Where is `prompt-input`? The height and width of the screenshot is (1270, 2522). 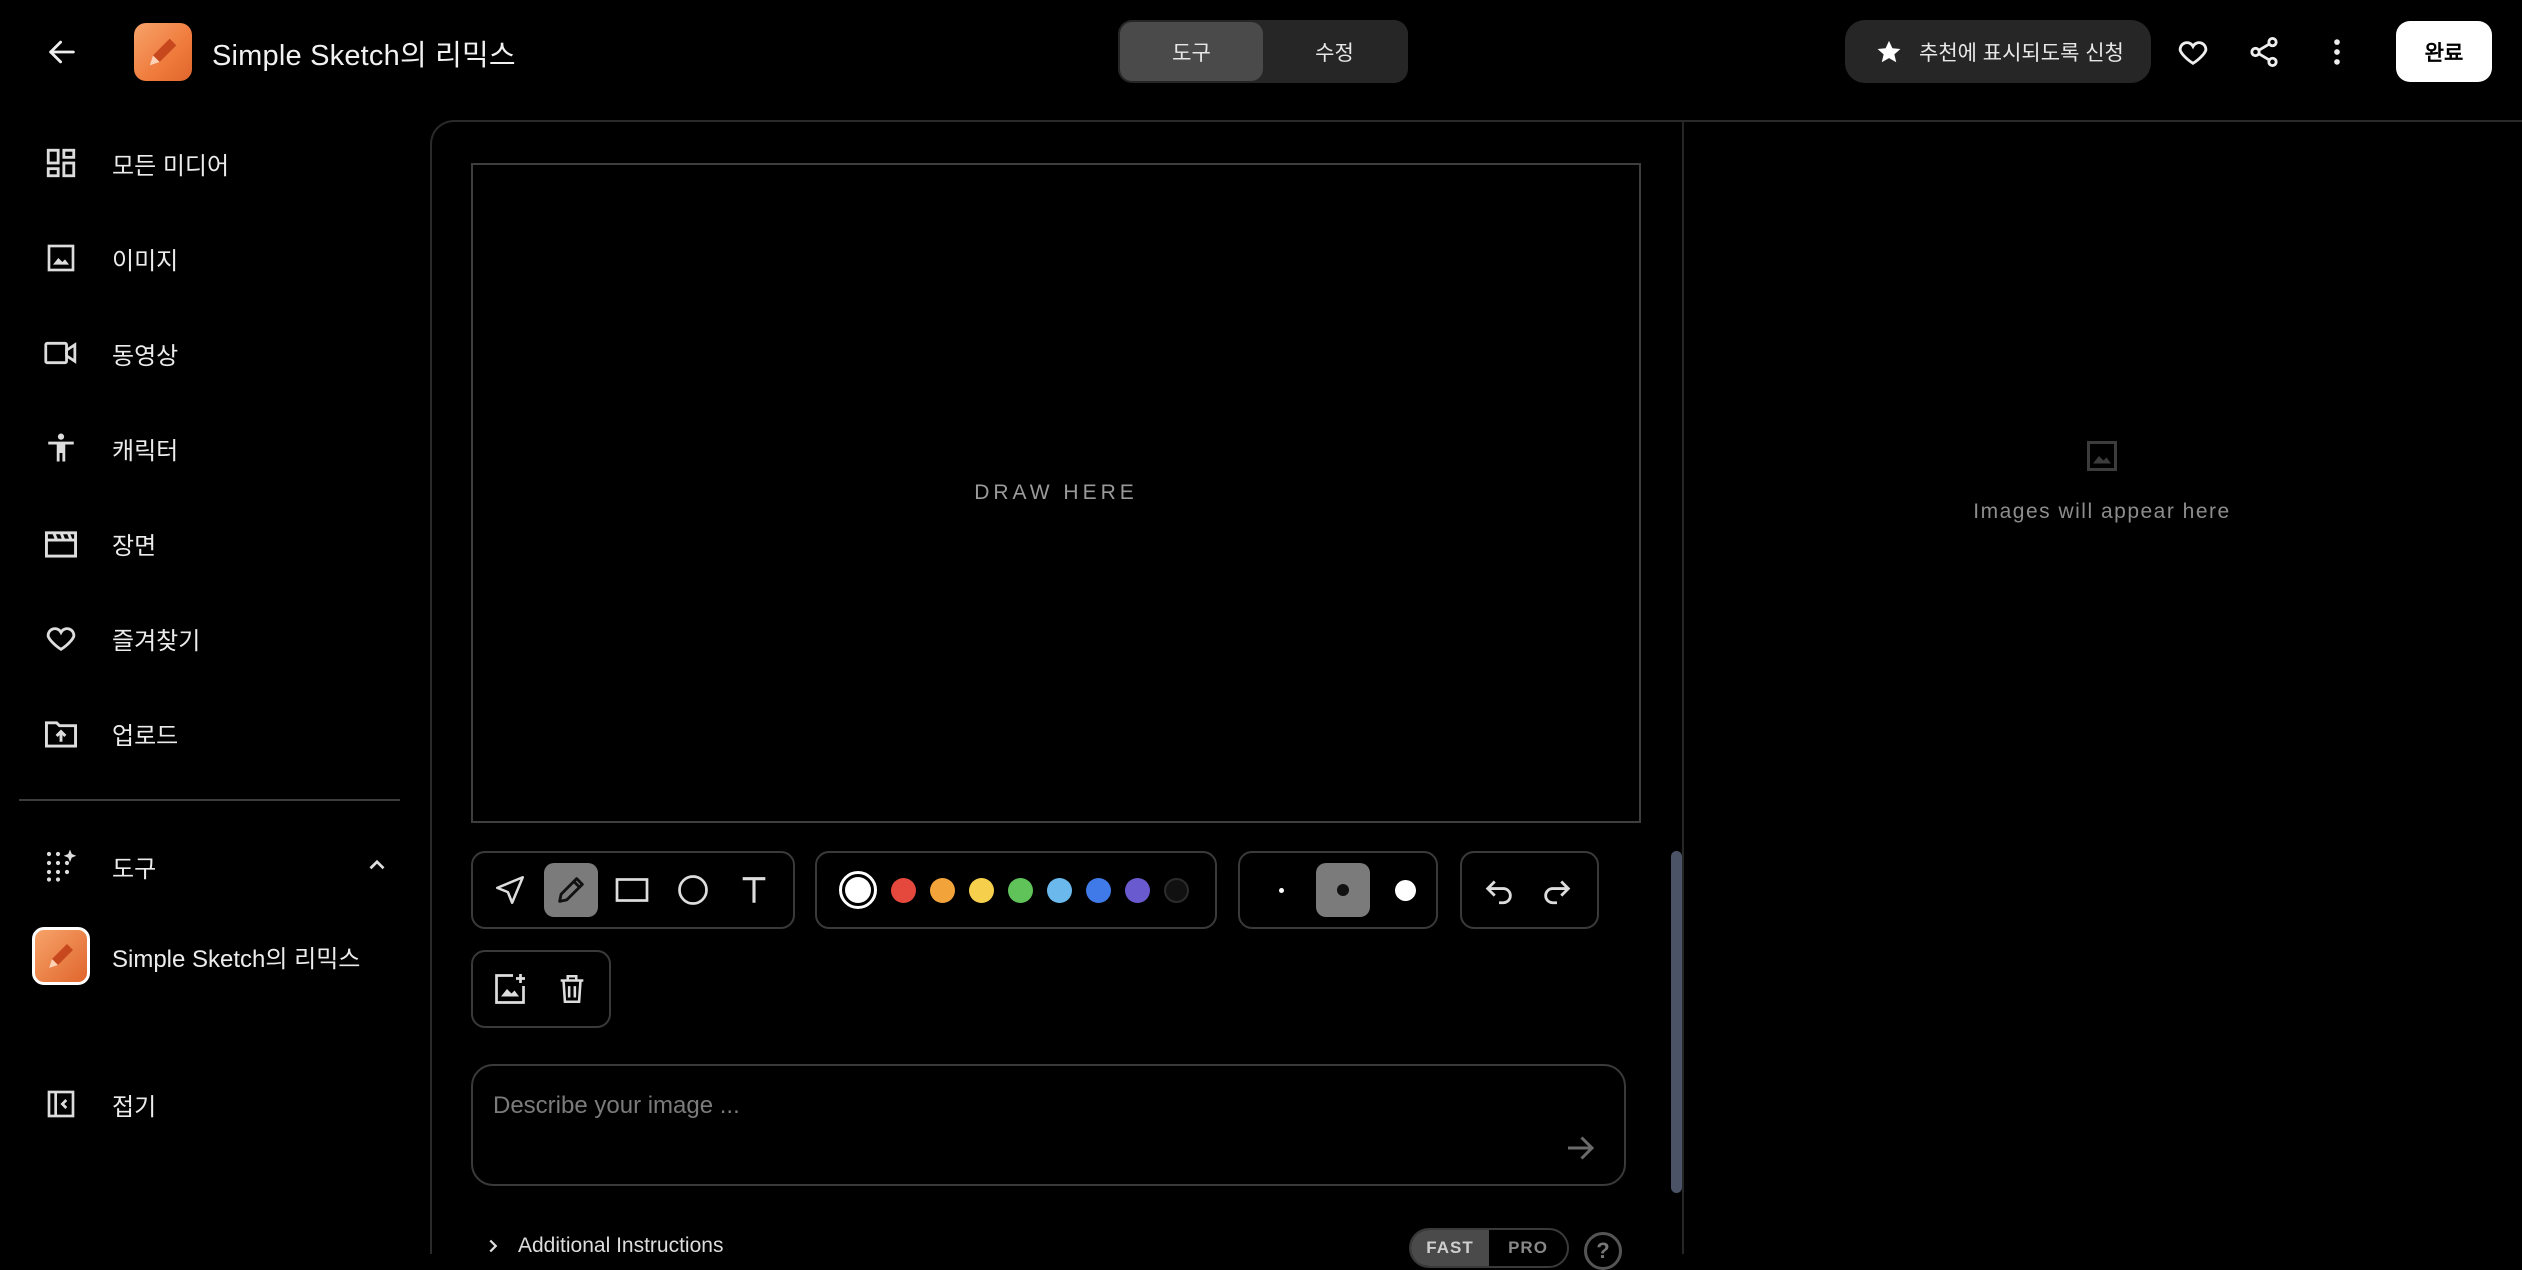
prompt-input is located at coordinates (993, 1106).